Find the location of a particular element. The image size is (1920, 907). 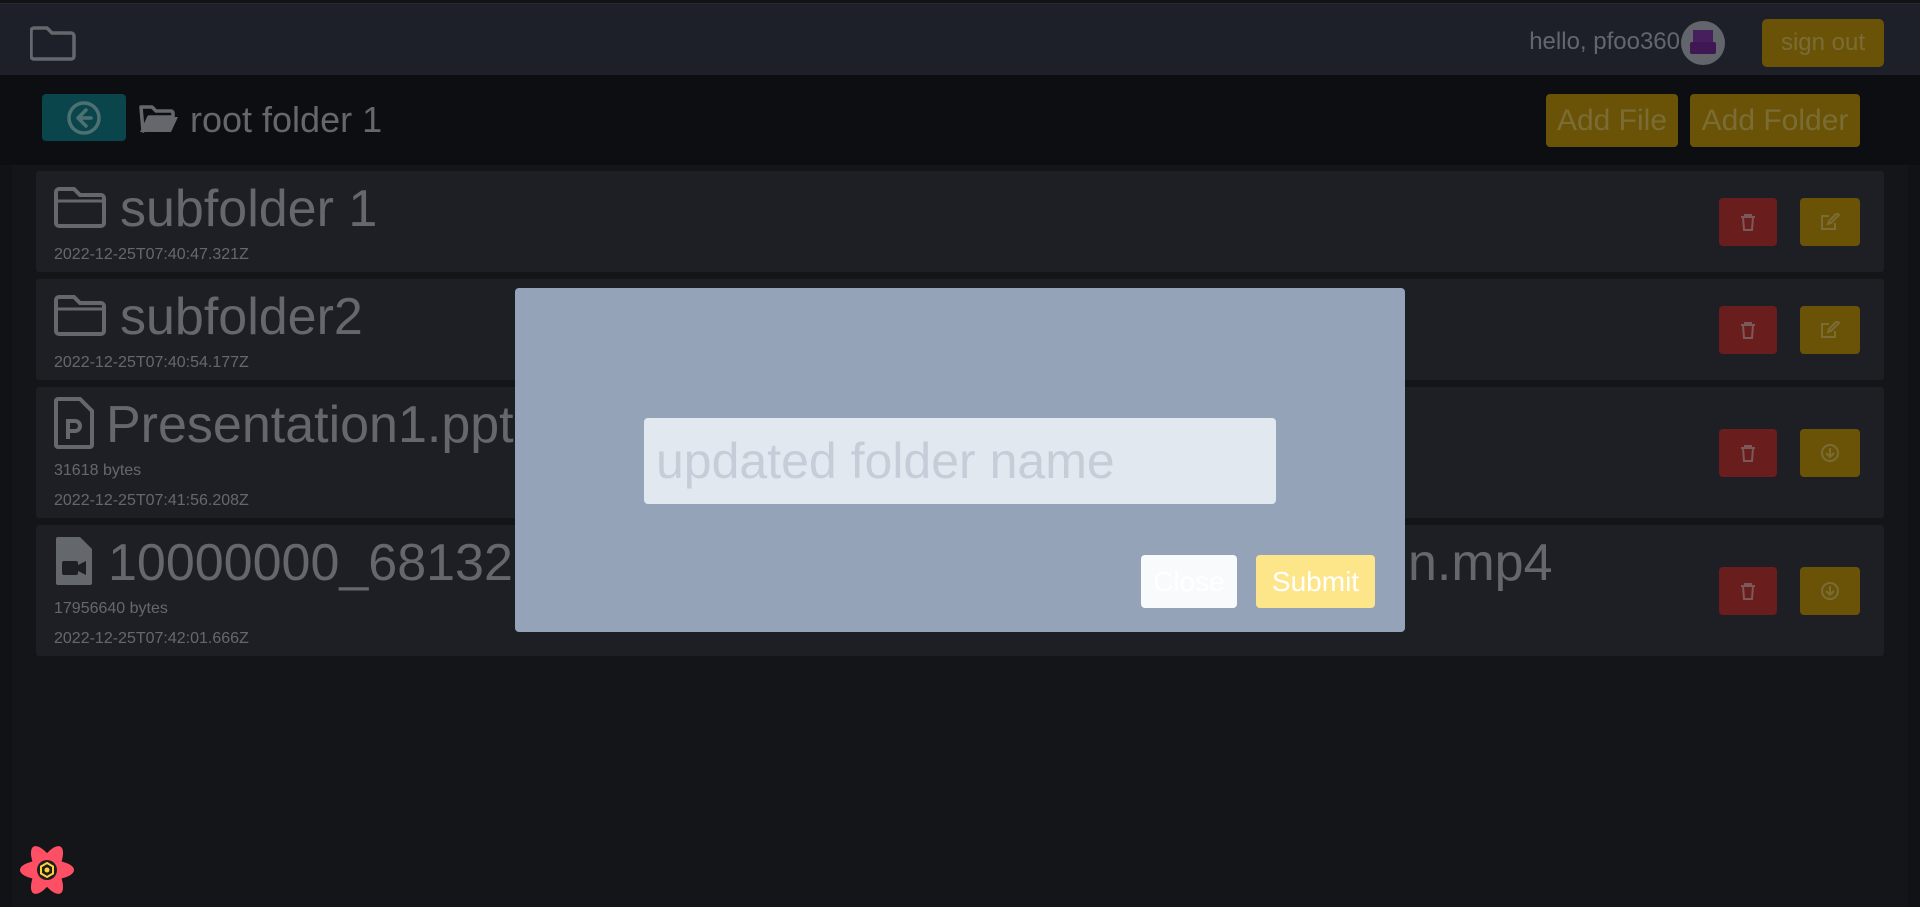

folder-name-input is located at coordinates (960, 461).